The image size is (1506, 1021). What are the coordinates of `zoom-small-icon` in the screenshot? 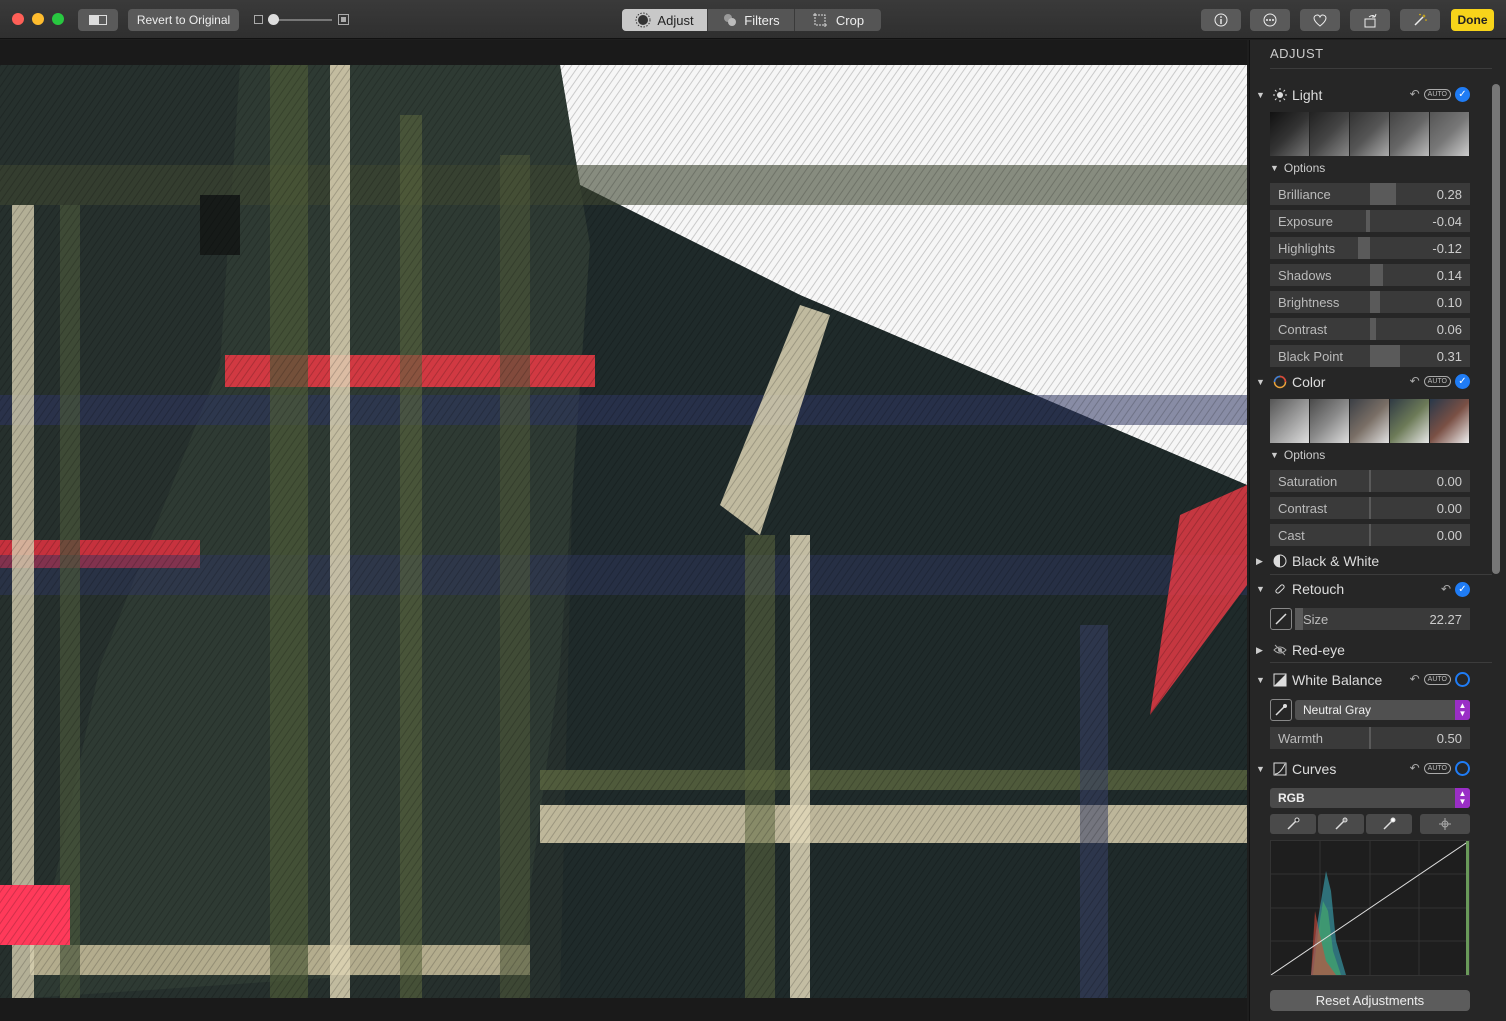 It's located at (258, 19).